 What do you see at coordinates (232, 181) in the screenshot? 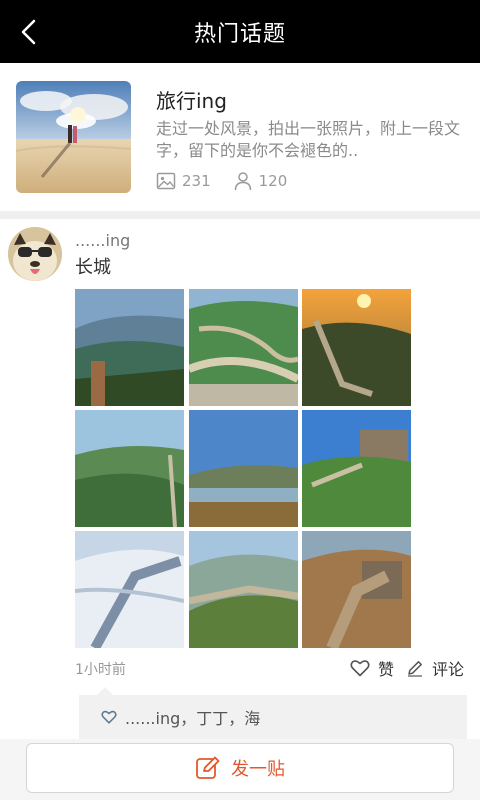
I see `topic-stats: 231 120` at bounding box center [232, 181].